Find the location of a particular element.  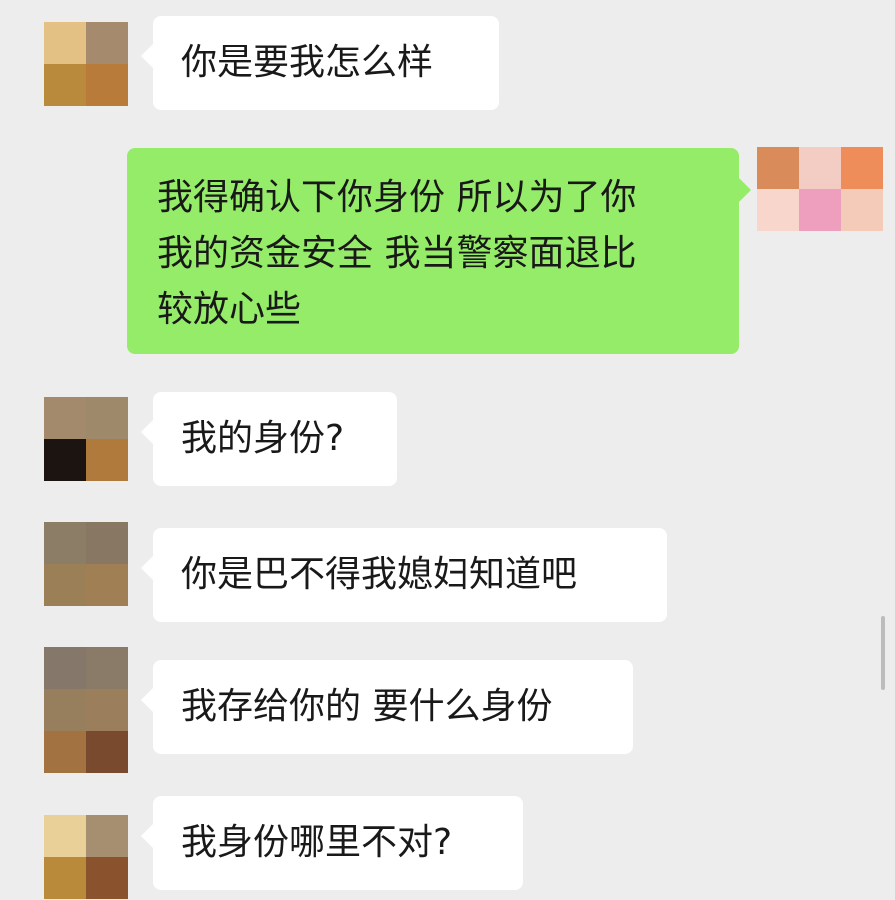

incoming-message-bubble: 你是要我怎么样 is located at coordinates (320, 63).